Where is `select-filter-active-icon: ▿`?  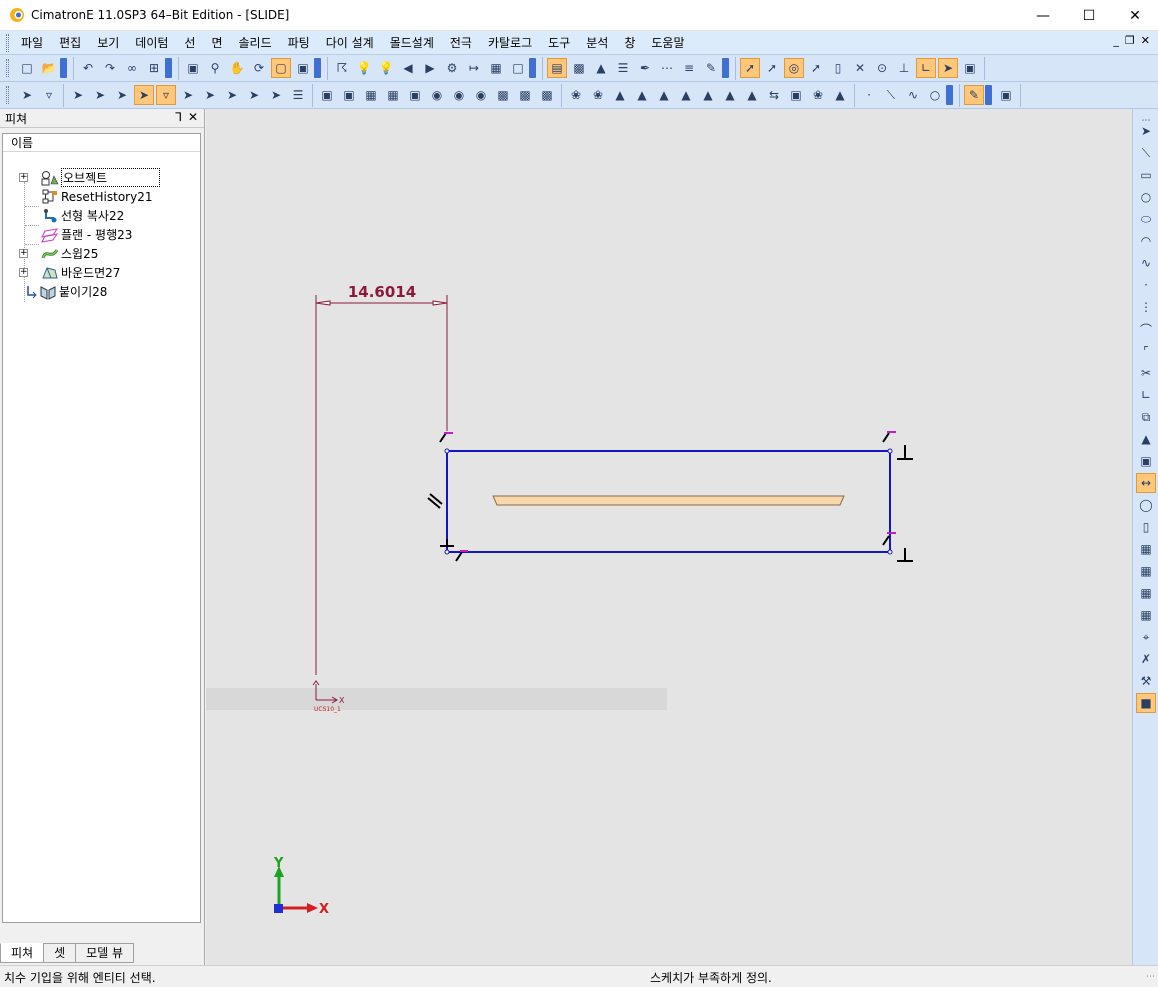
select-filter-active-icon: ▿ is located at coordinates (166, 95).